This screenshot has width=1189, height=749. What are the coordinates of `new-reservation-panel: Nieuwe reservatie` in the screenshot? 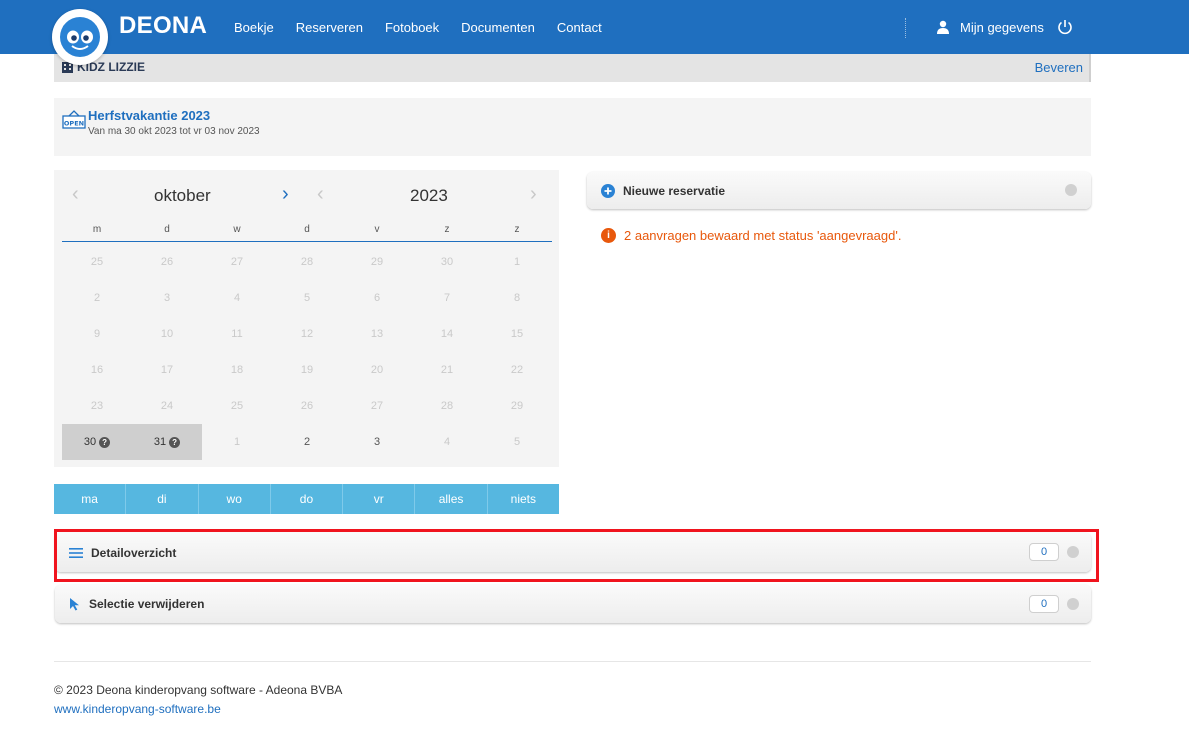 It's located at (839, 190).